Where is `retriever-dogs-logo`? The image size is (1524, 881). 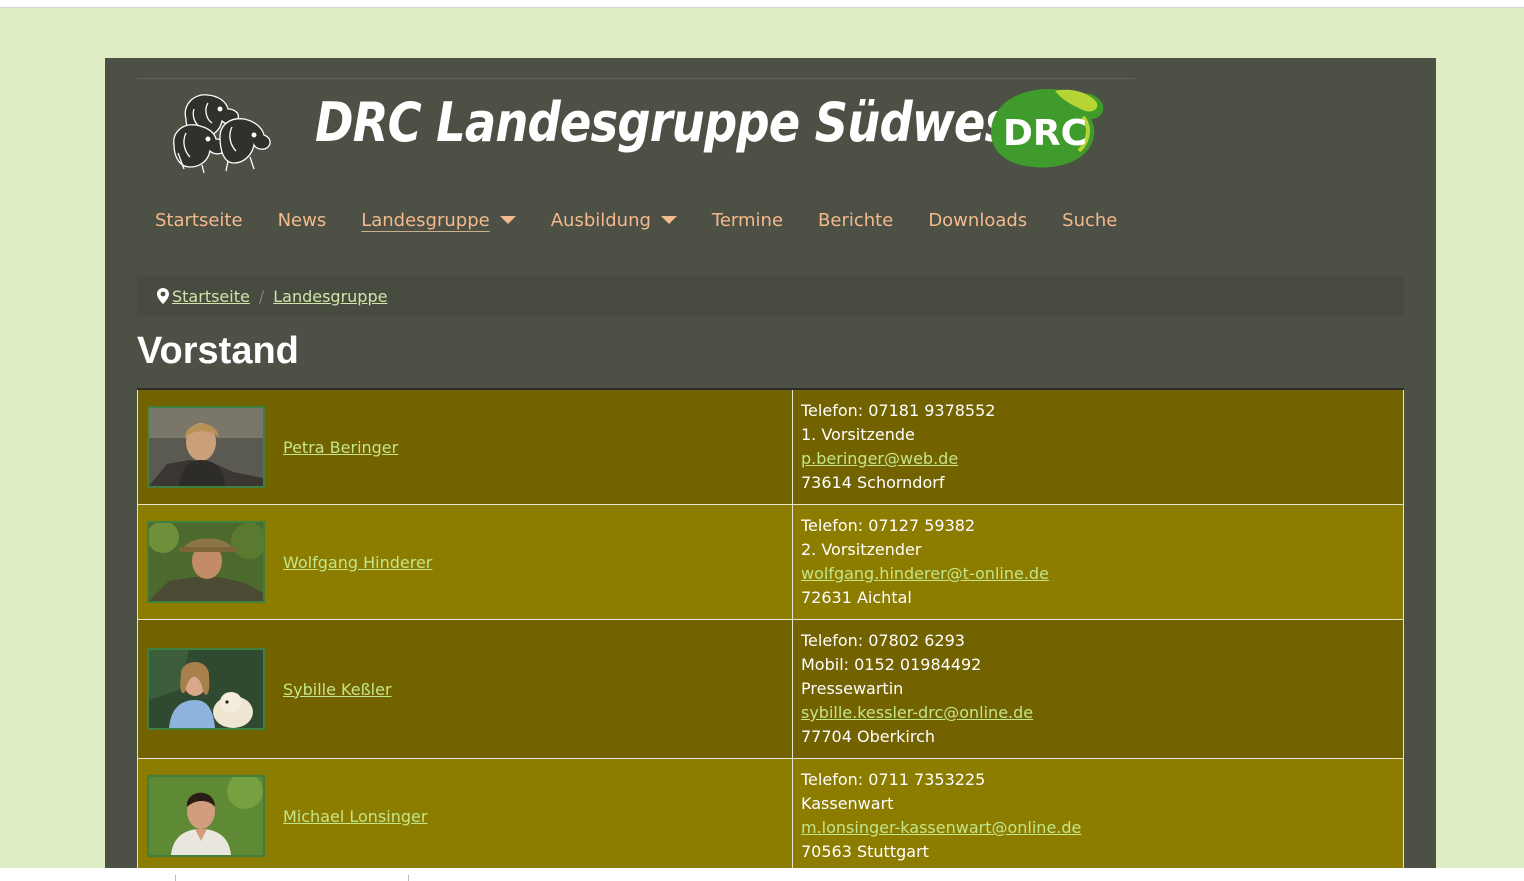
retriever-dogs-logo is located at coordinates (222, 134).